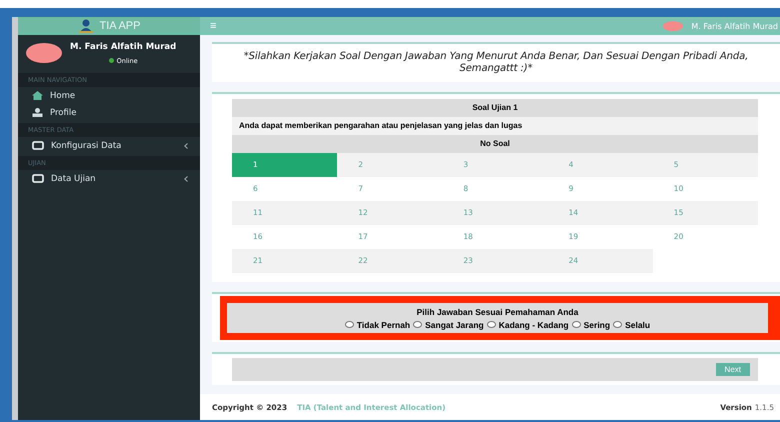 The width and height of the screenshot is (780, 422). What do you see at coordinates (37, 112) in the screenshot?
I see `user-icon` at bounding box center [37, 112].